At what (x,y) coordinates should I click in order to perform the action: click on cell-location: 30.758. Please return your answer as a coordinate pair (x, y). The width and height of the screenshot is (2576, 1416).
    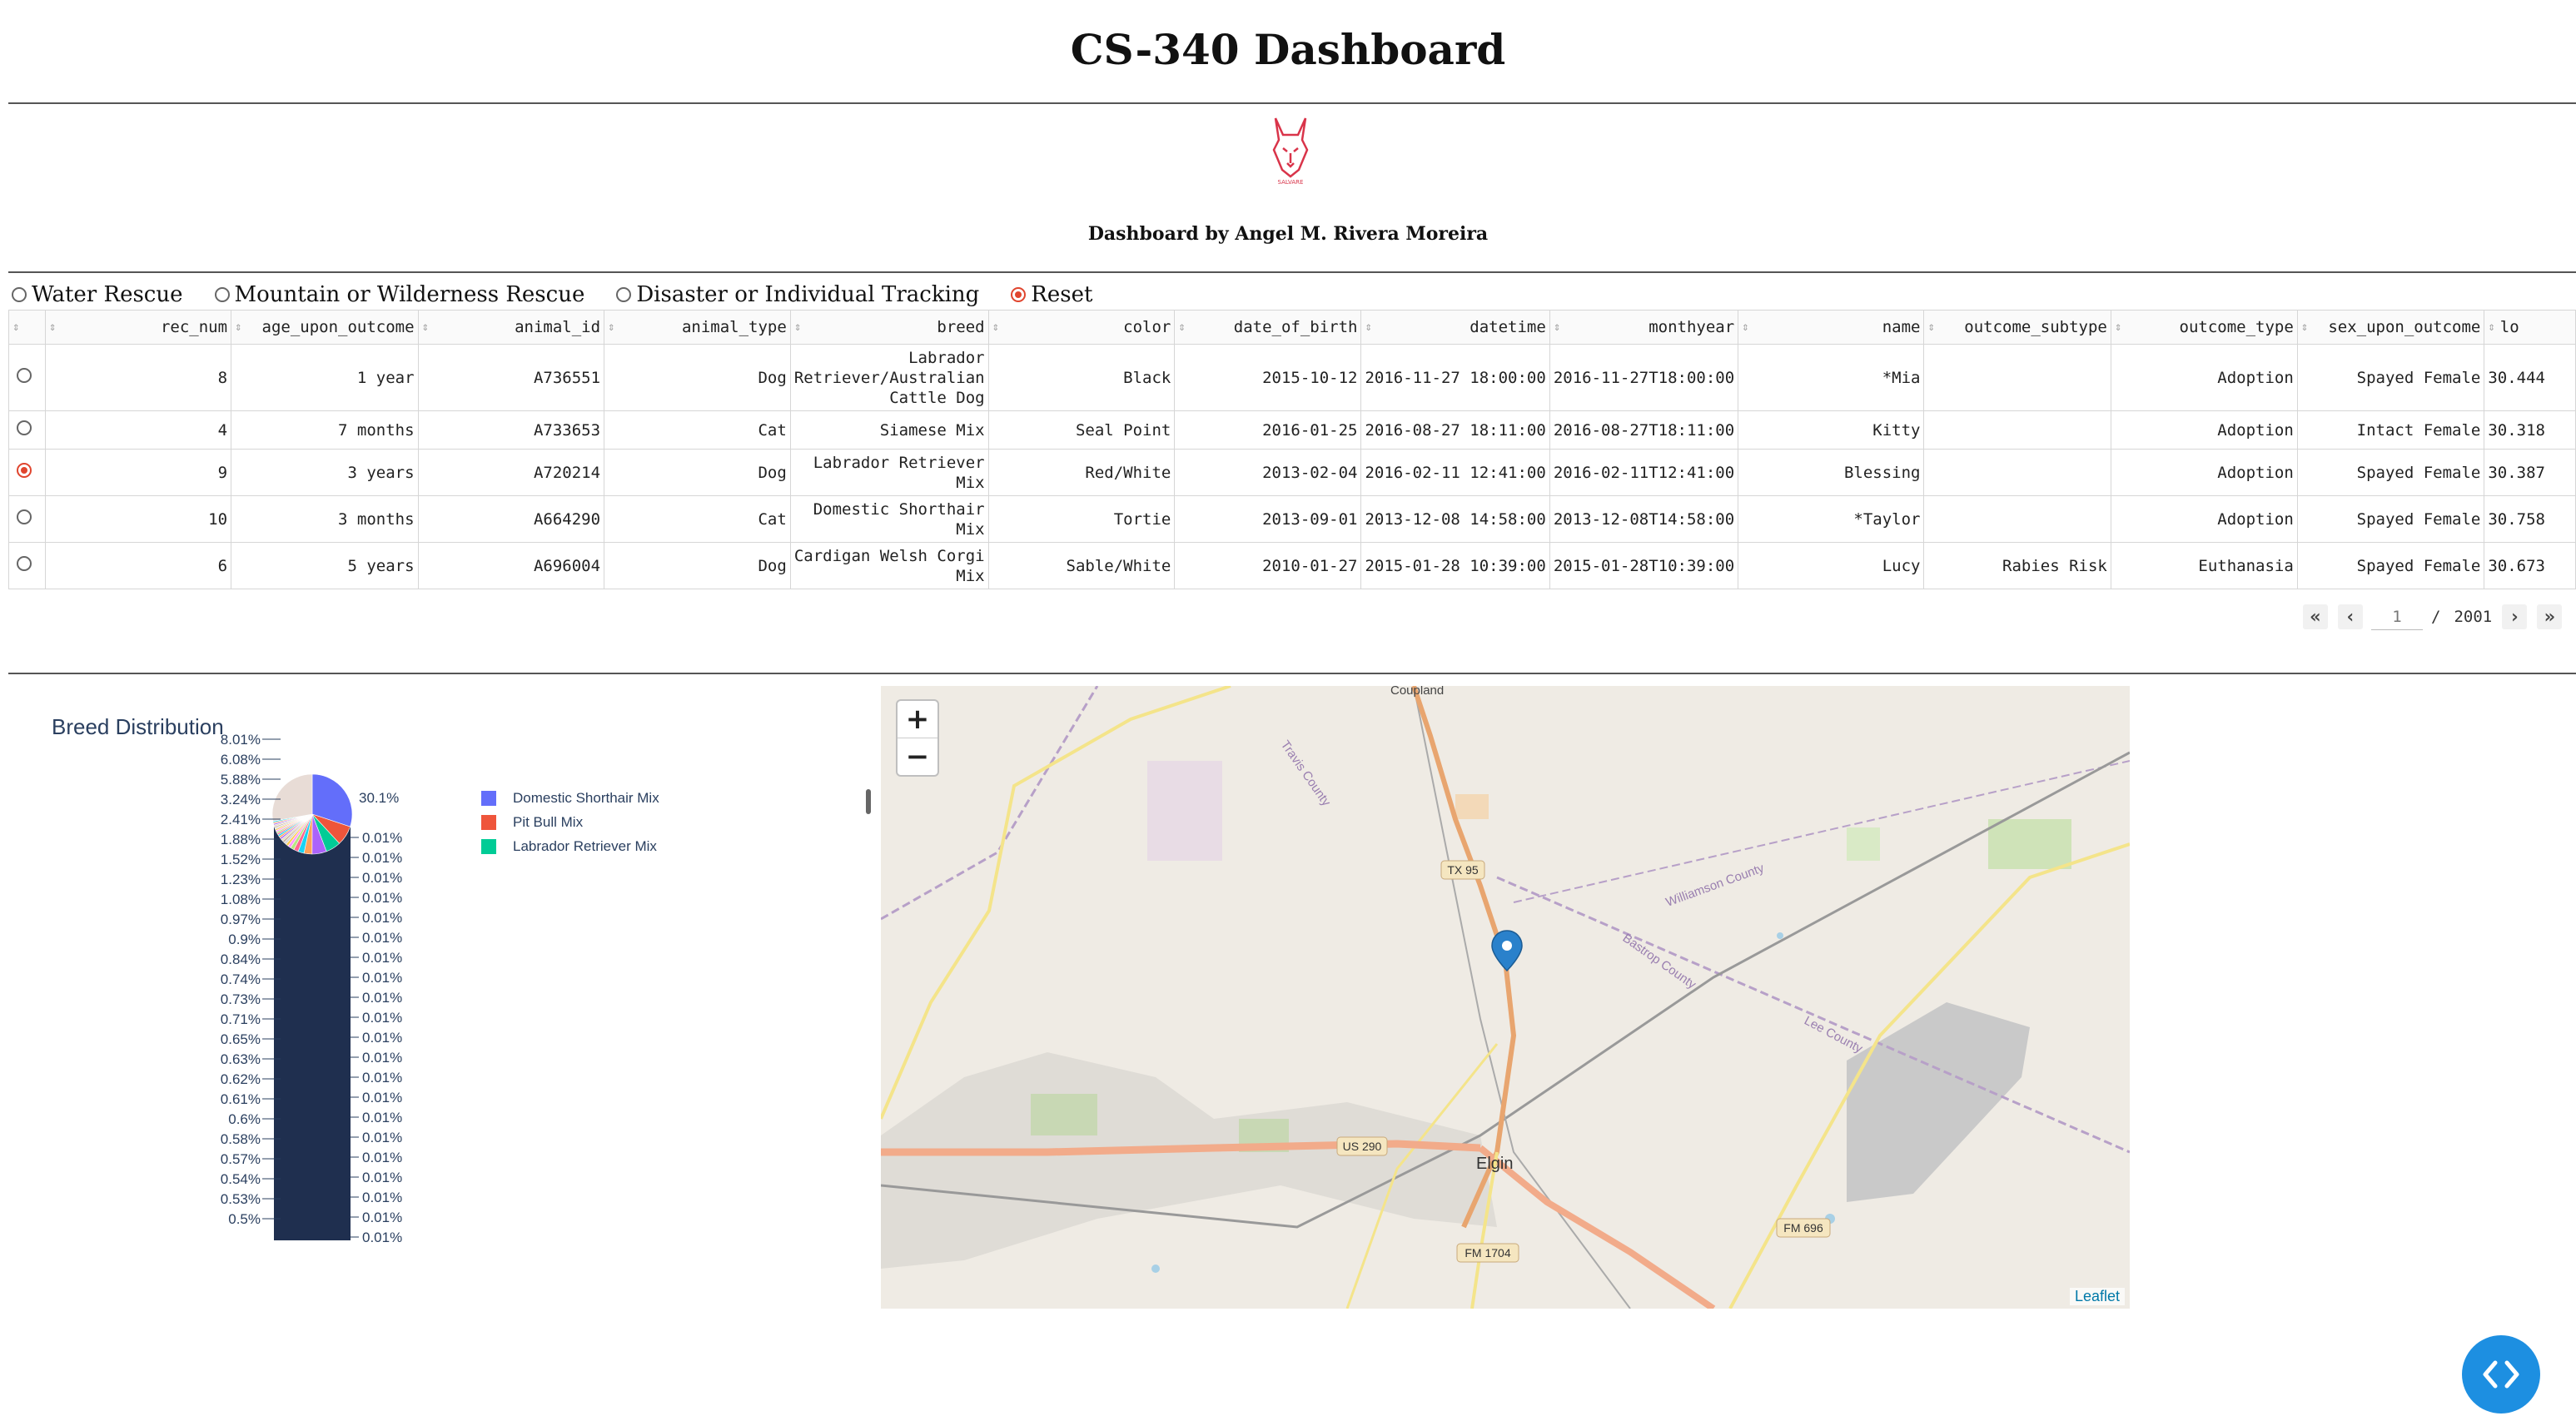
    Looking at the image, I should click on (2530, 519).